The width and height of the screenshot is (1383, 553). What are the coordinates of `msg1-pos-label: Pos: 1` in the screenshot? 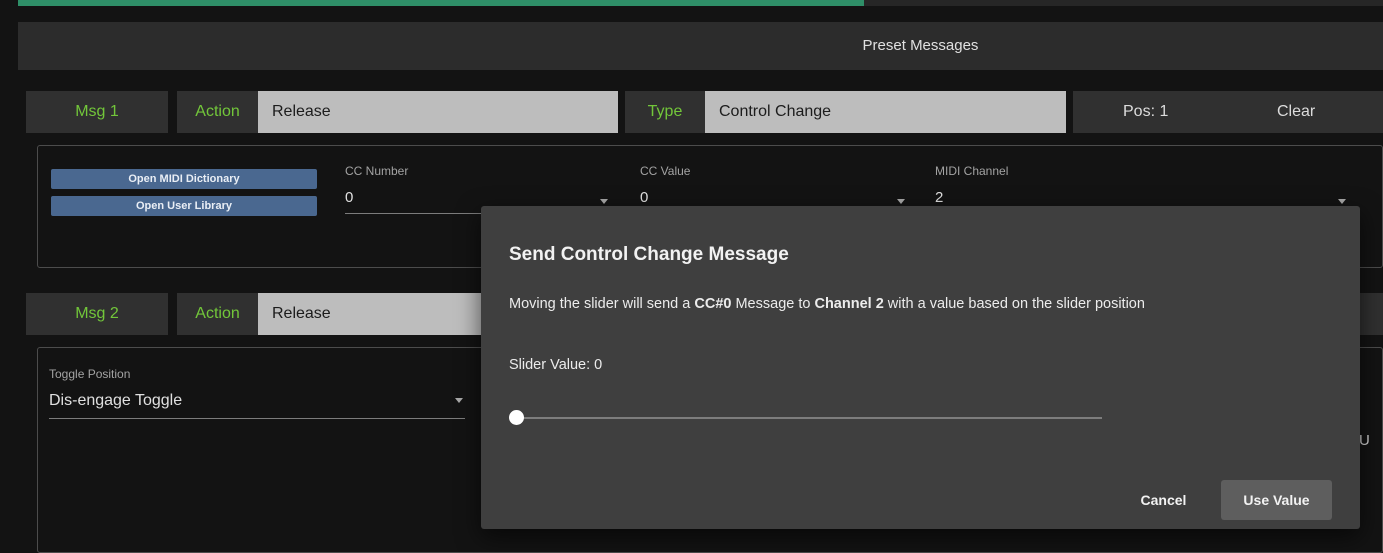 It's located at (1146, 111).